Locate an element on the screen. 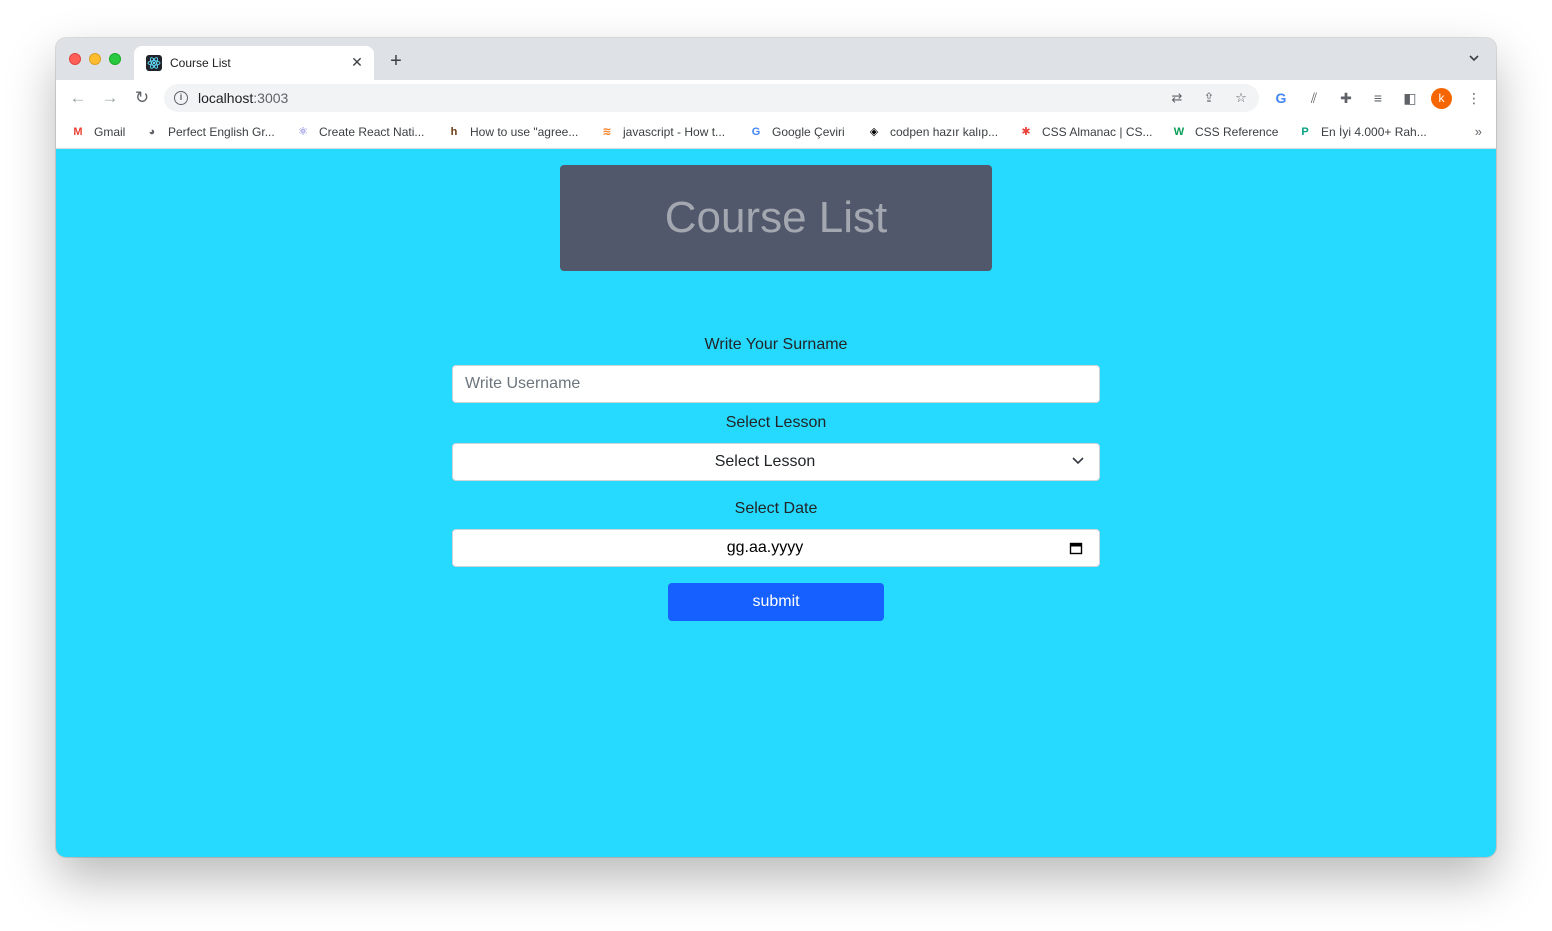  reading-list-icon: ≡ is located at coordinates (1378, 98).